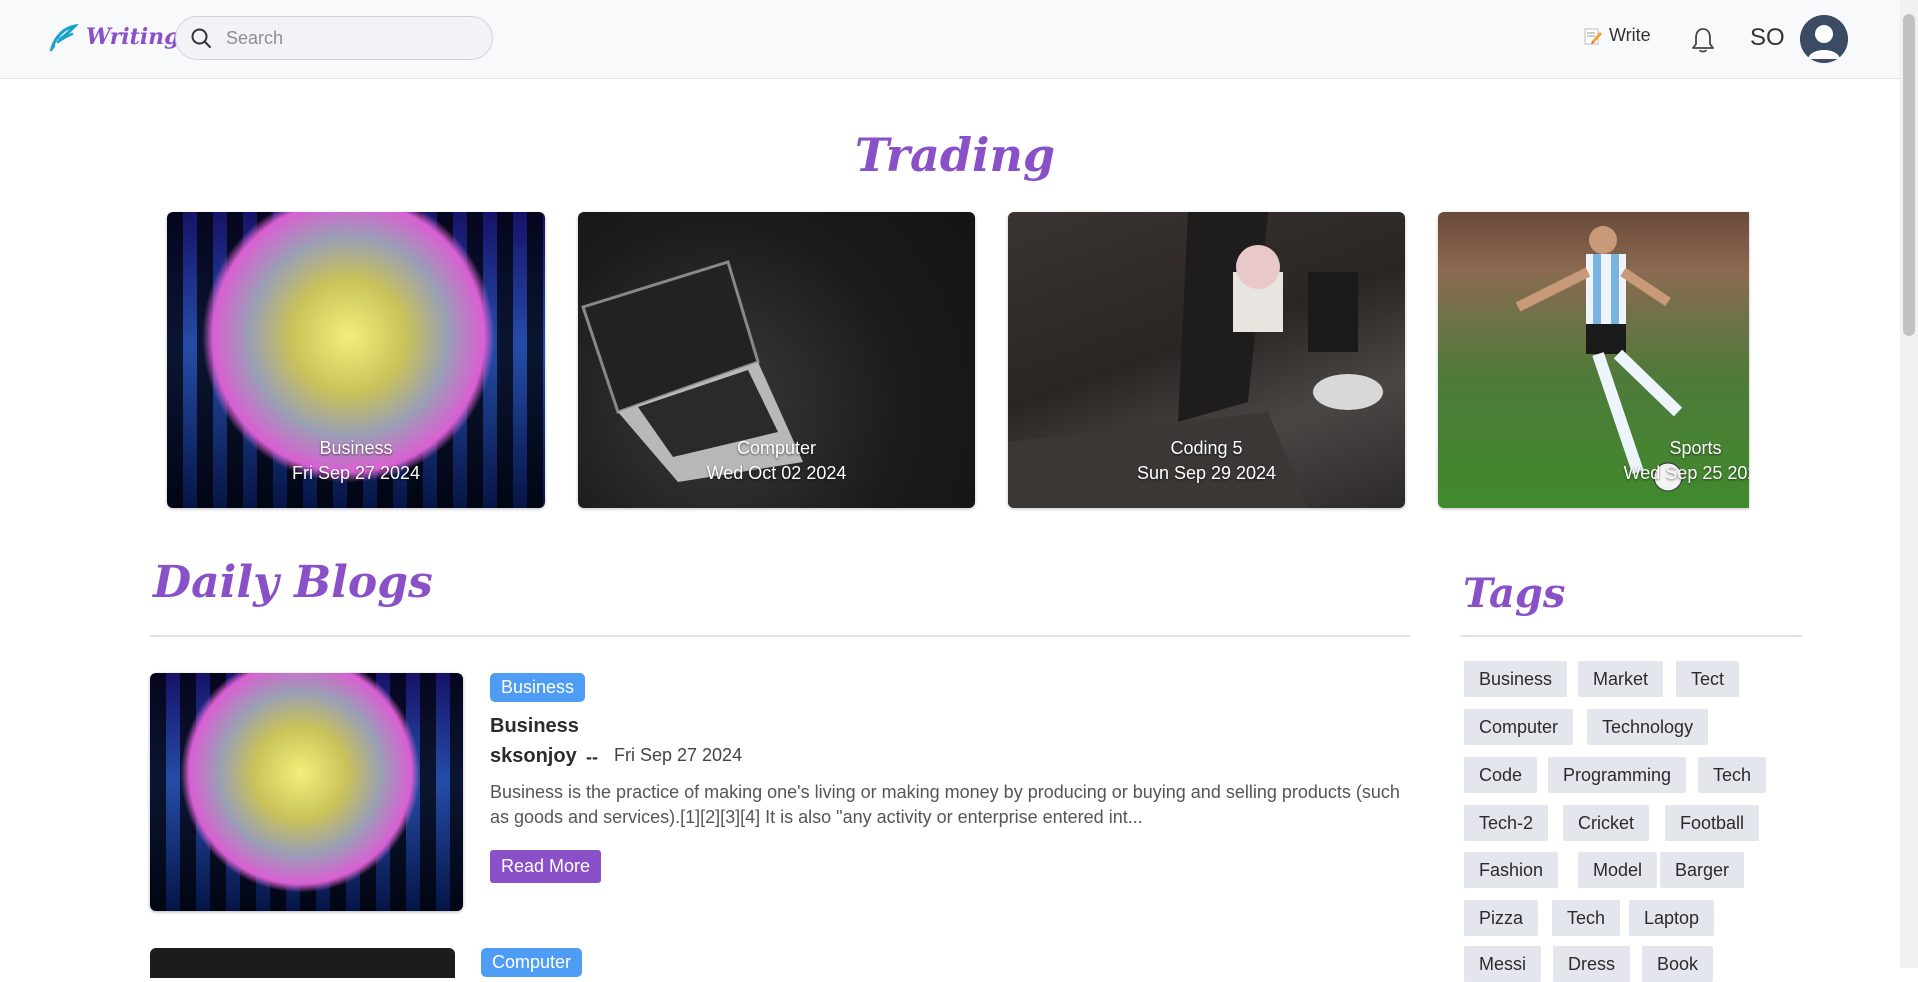  I want to click on search-bar, so click(334, 38).